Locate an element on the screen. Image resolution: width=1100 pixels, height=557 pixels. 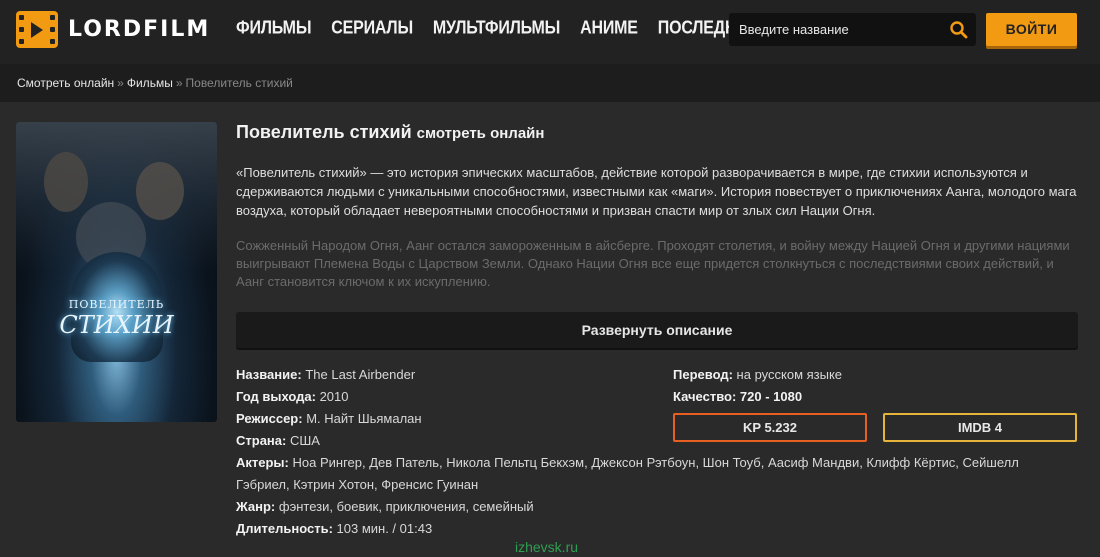
expand-description-button: Развернуть описание is located at coordinates (657, 330).